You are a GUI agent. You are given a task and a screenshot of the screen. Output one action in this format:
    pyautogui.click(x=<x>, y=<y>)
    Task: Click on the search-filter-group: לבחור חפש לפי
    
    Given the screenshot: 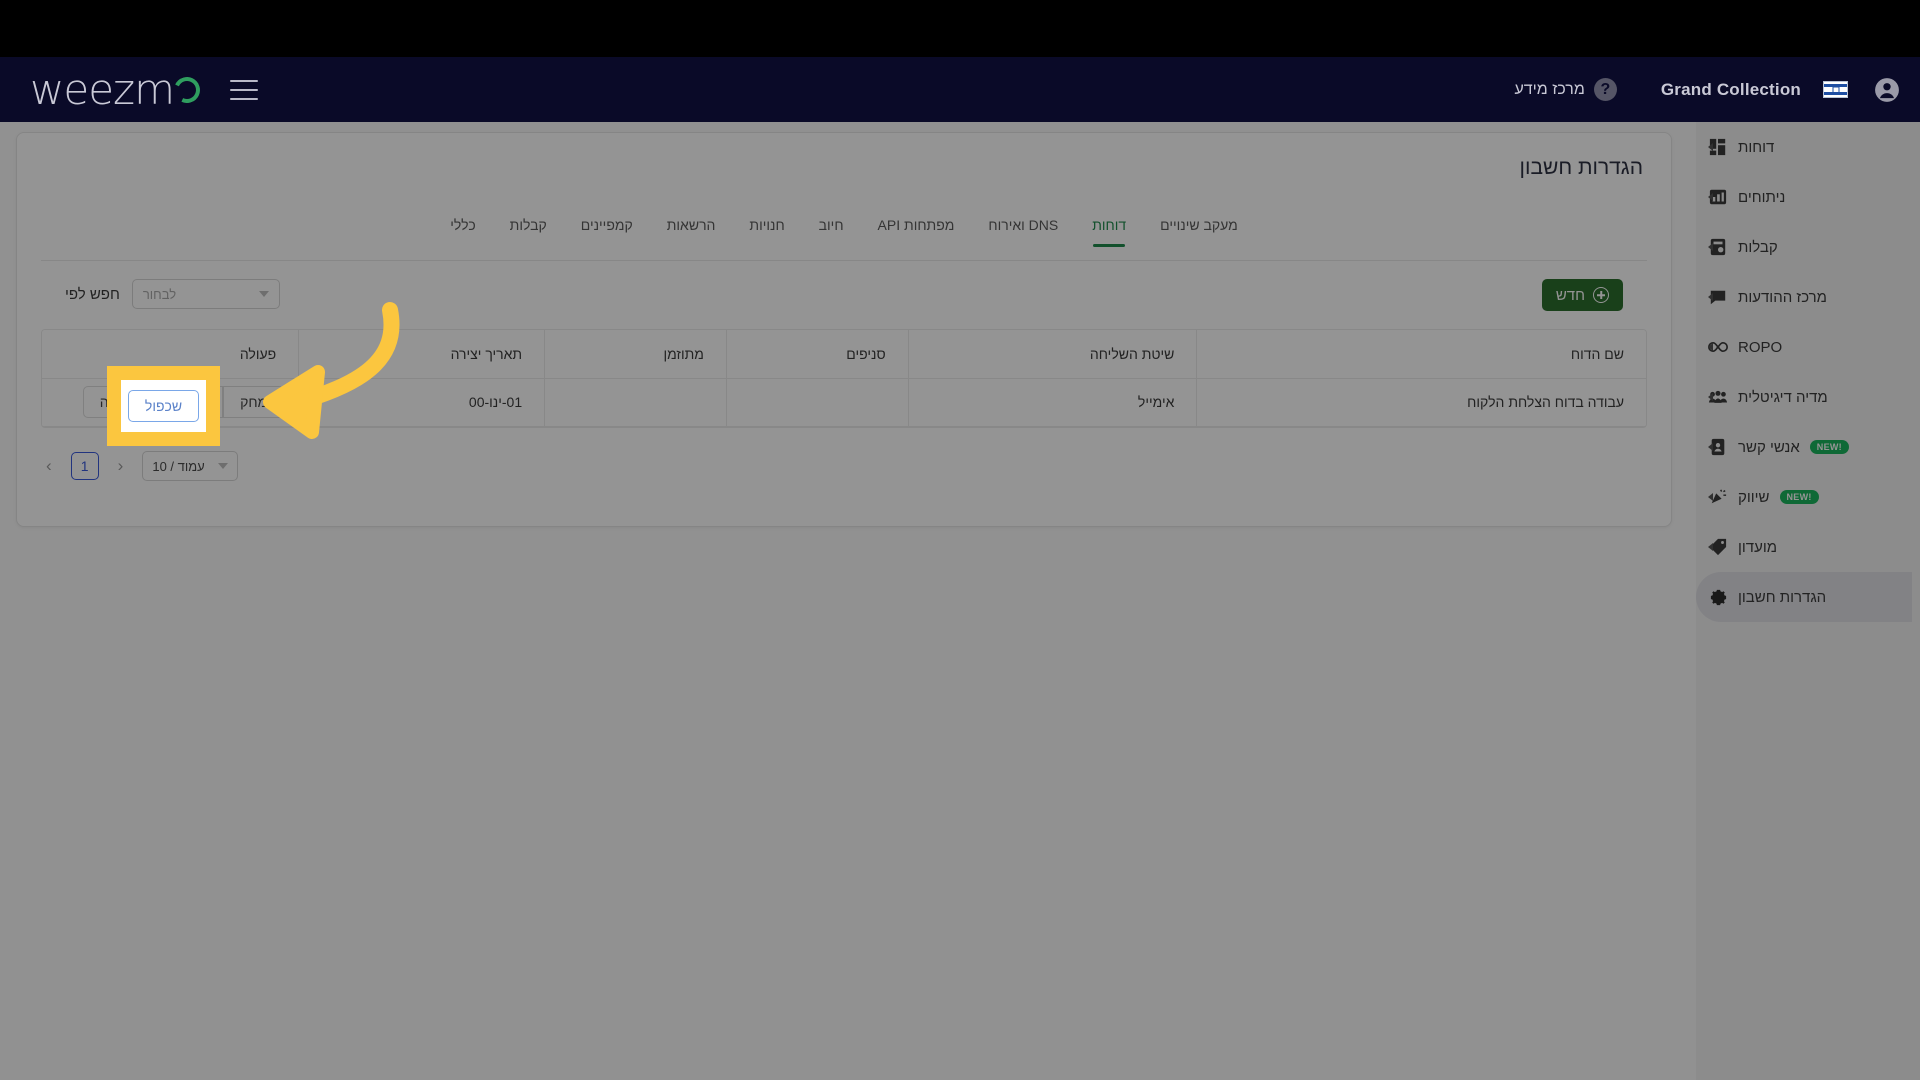 What is the action you would take?
    pyautogui.click(x=172, y=294)
    